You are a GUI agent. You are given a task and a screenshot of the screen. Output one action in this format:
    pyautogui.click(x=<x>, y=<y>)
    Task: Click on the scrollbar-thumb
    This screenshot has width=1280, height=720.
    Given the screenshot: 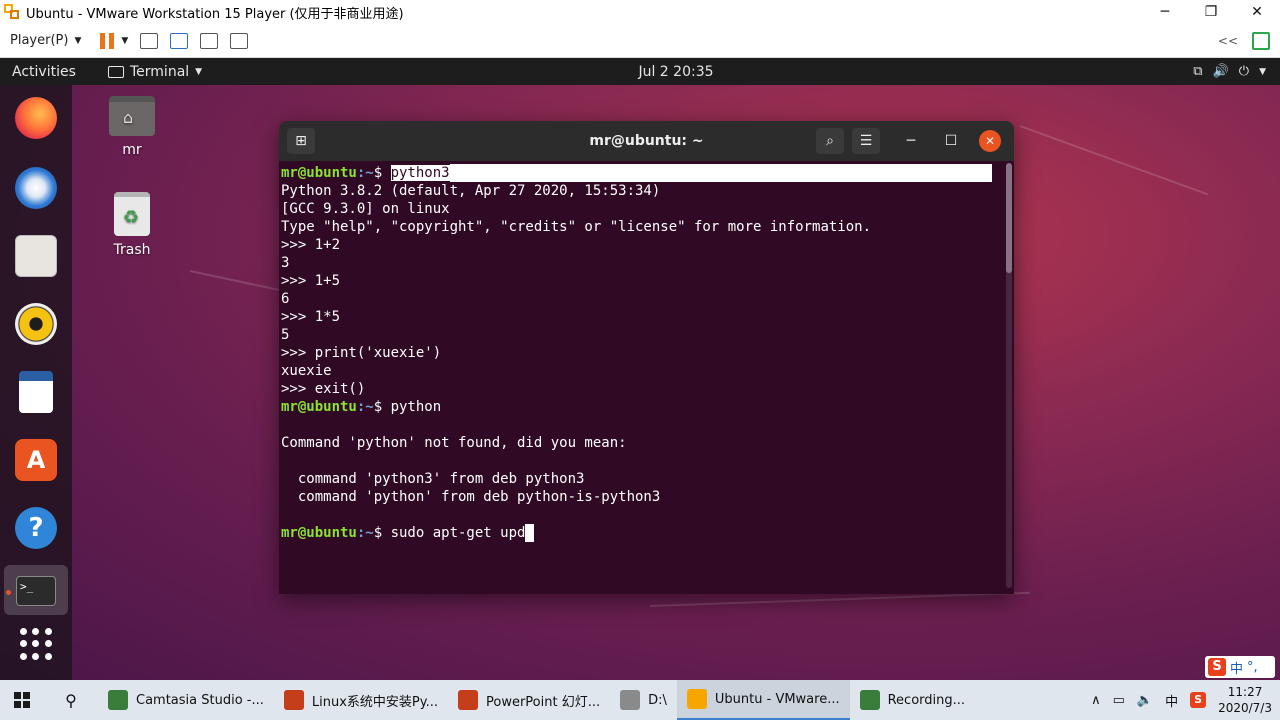 What is the action you would take?
    pyautogui.click(x=1009, y=218)
    